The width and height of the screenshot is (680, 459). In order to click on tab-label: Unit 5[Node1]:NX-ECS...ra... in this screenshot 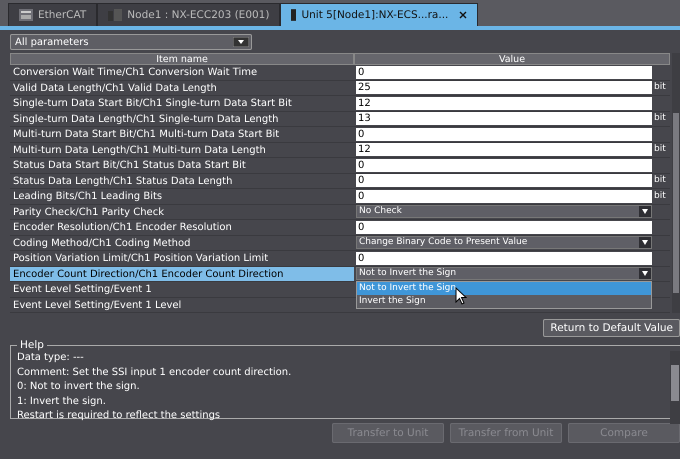, I will do `click(374, 15)`.